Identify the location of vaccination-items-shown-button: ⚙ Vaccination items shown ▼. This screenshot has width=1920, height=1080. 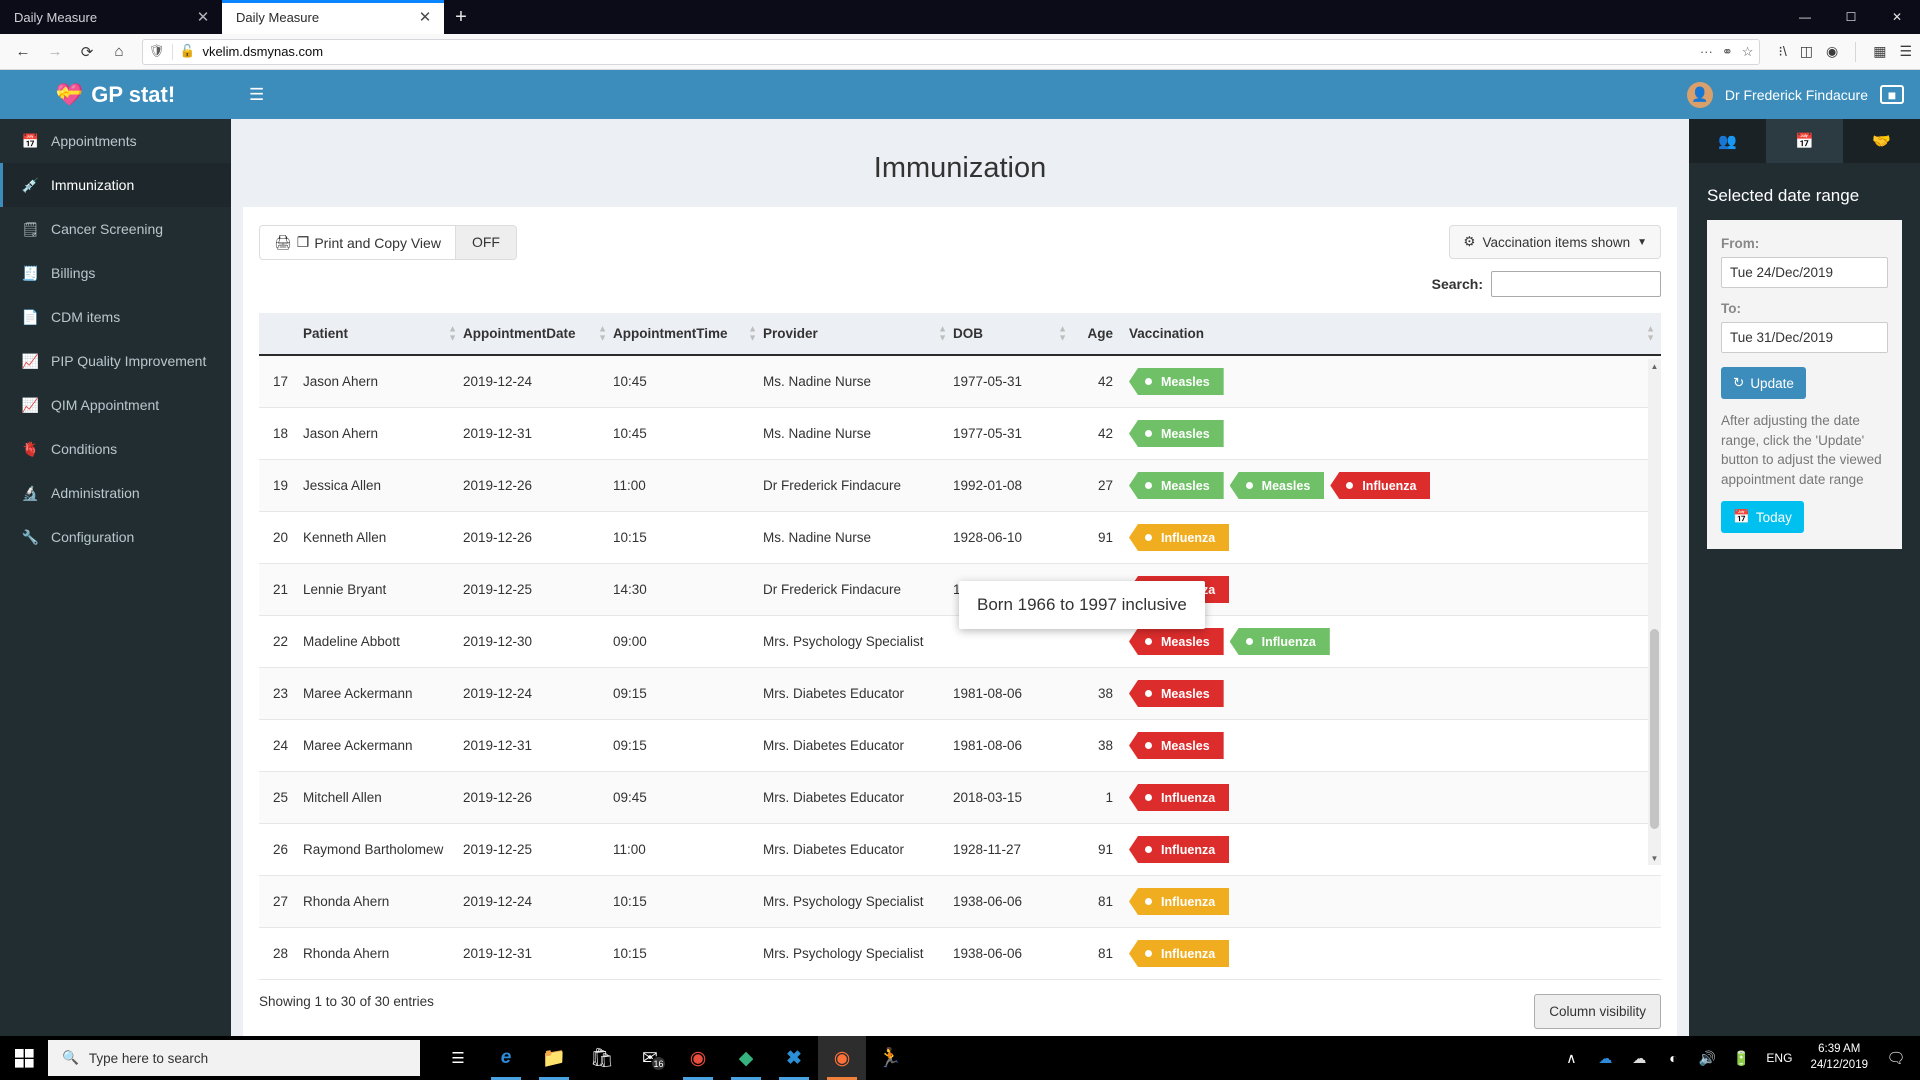
(1555, 242).